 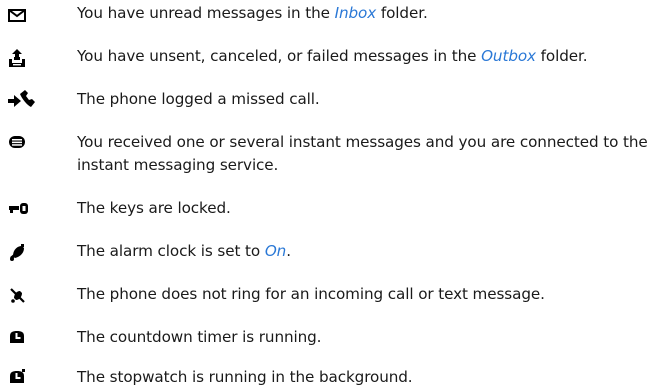 What do you see at coordinates (19, 253) in the screenshot?
I see `alarm-clock-icon` at bounding box center [19, 253].